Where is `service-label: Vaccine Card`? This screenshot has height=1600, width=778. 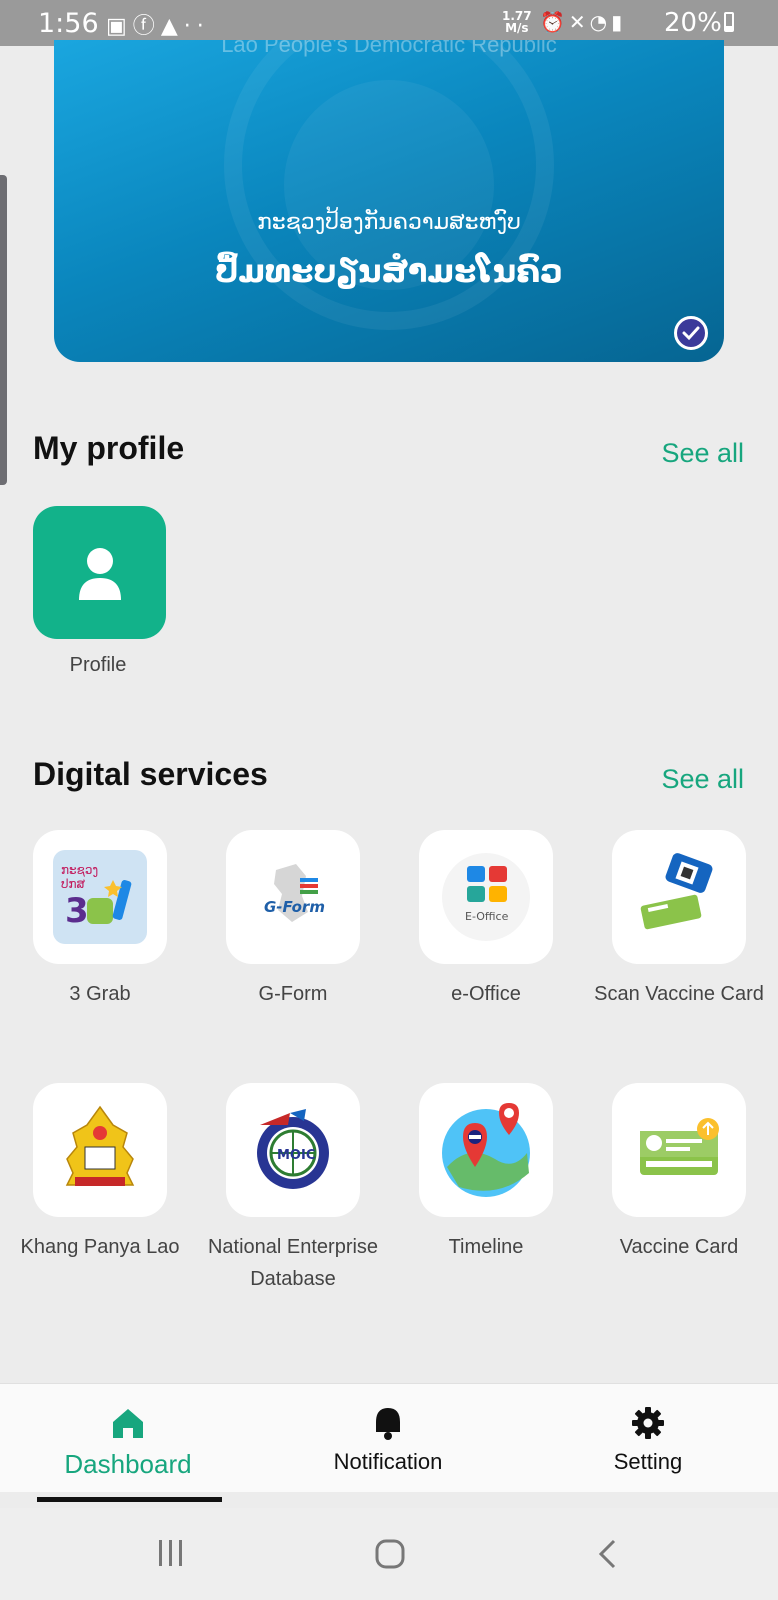 service-label: Vaccine Card is located at coordinates (679, 1247).